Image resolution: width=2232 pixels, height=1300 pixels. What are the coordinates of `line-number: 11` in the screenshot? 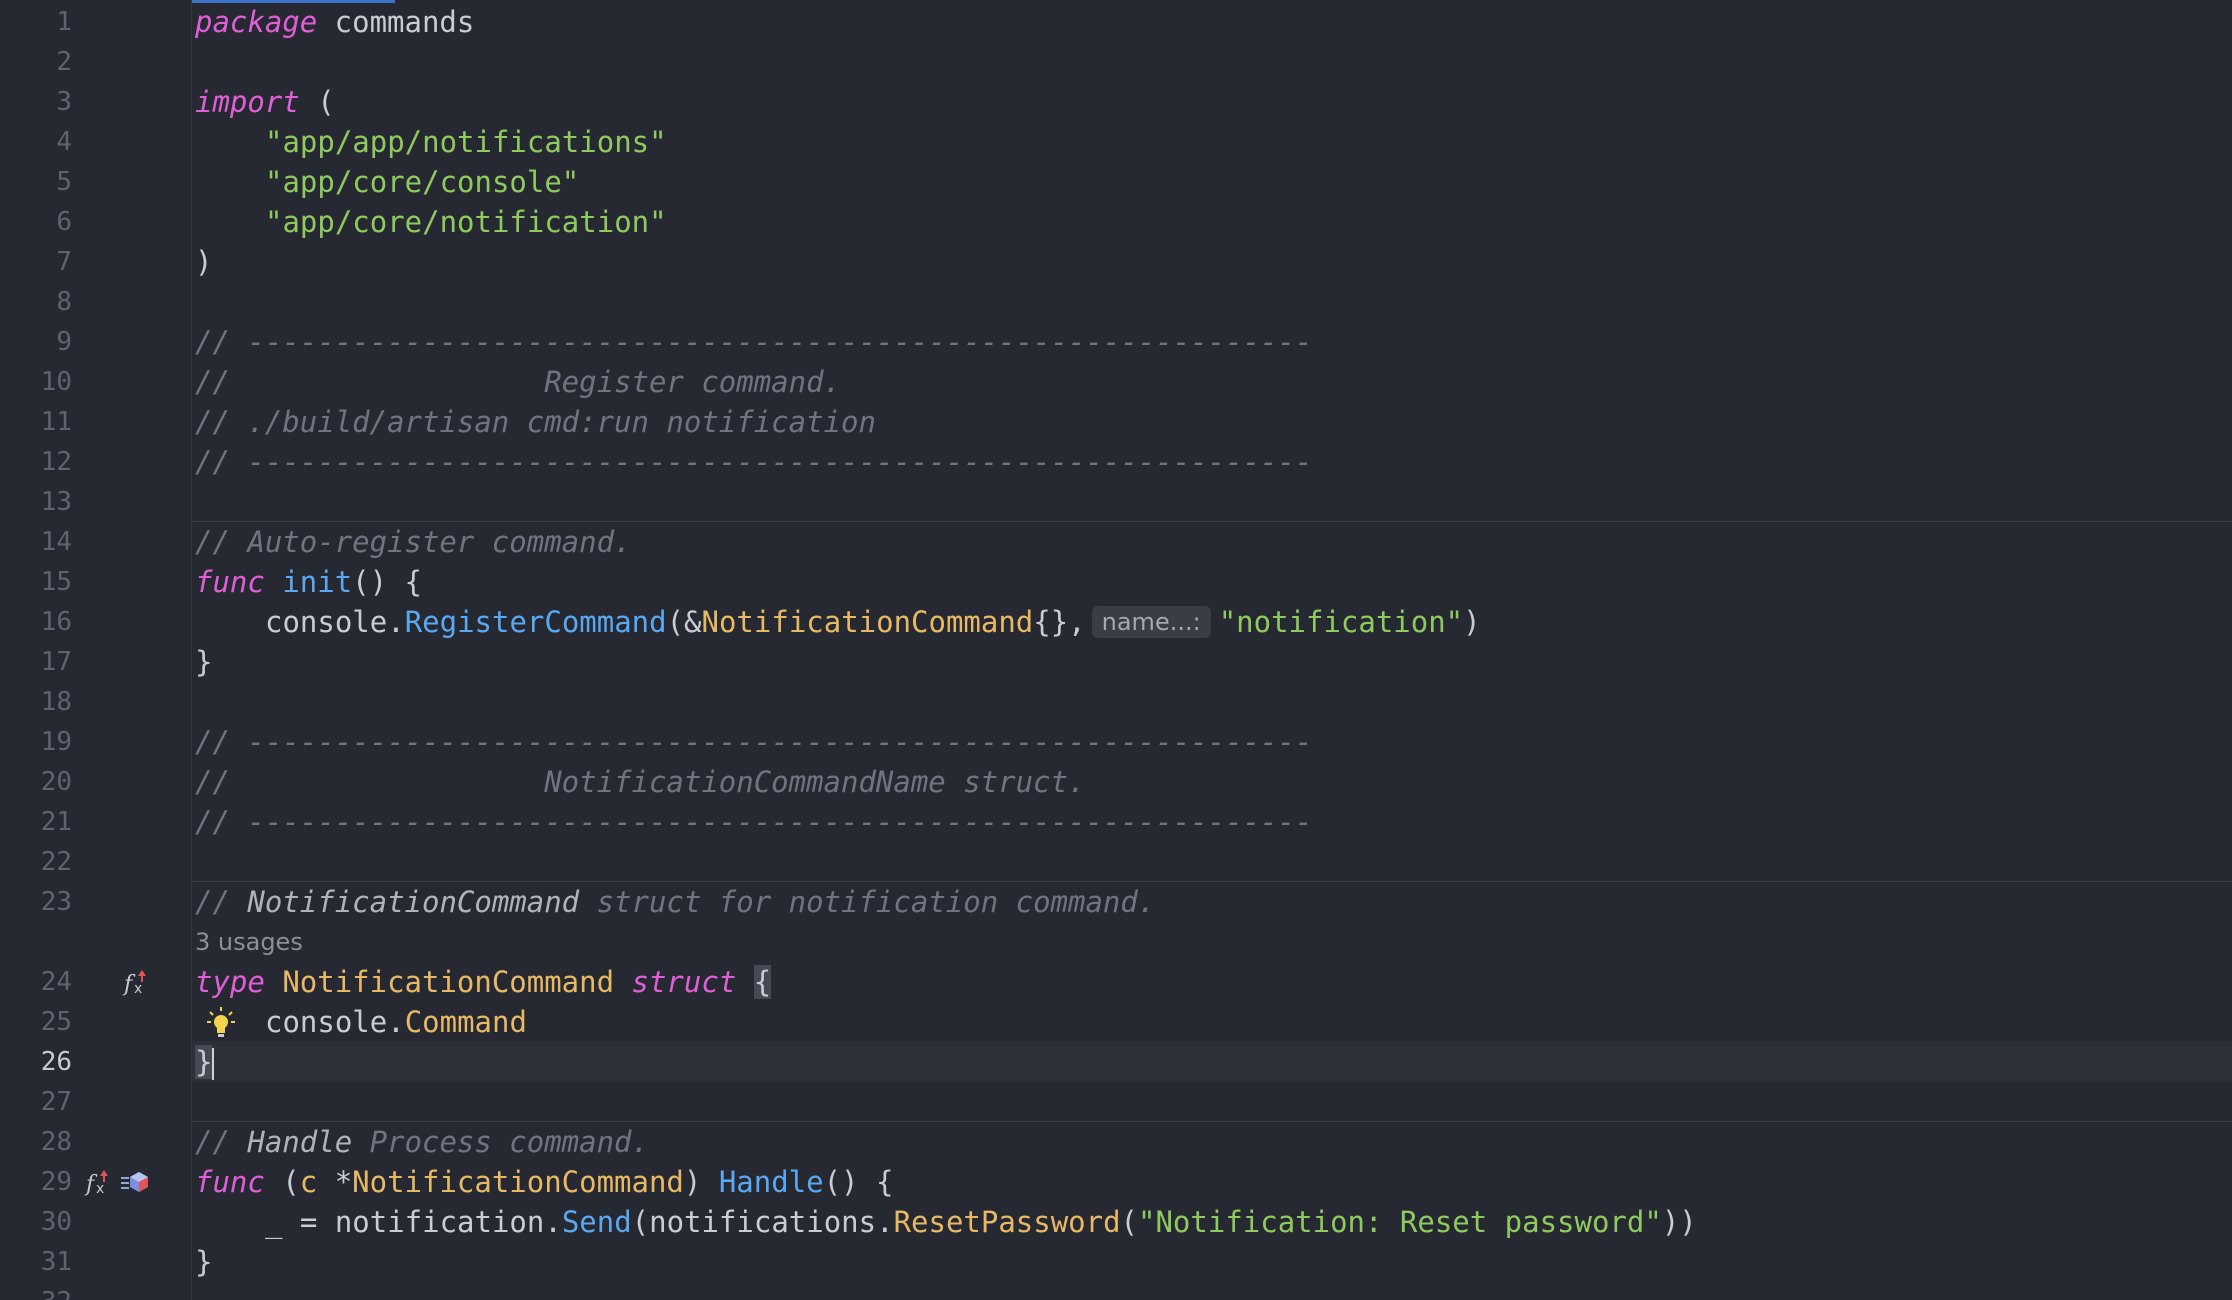 It's located at (36, 422).